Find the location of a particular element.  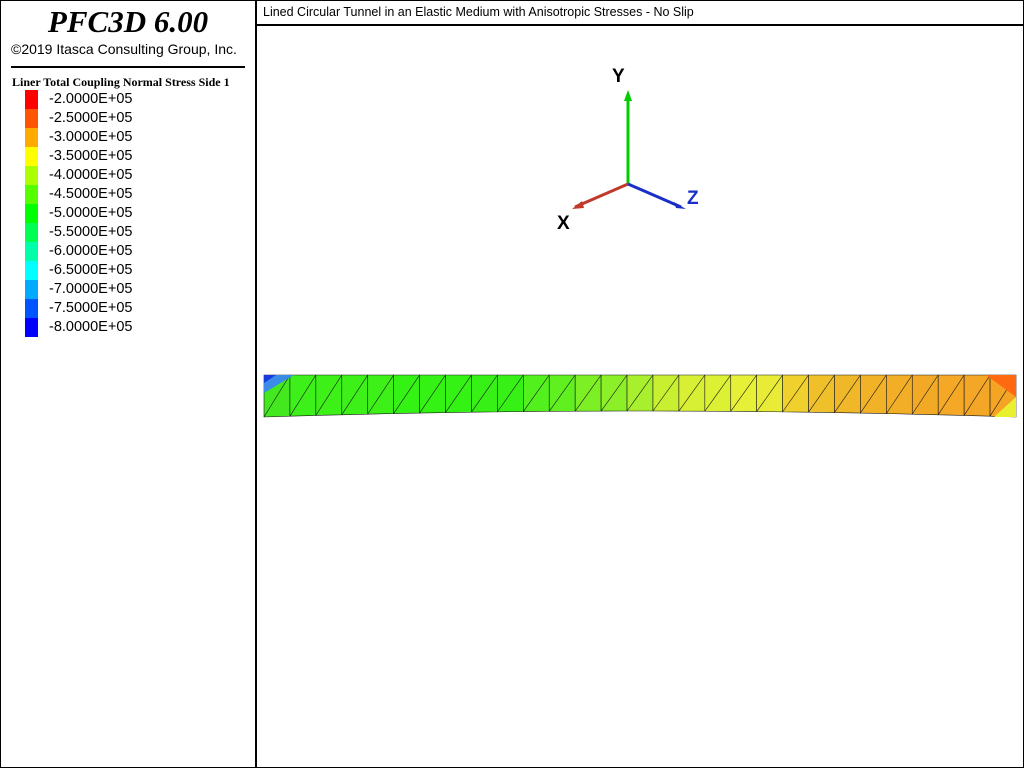

legend-label: -4.5000E+05 is located at coordinates (91, 194).